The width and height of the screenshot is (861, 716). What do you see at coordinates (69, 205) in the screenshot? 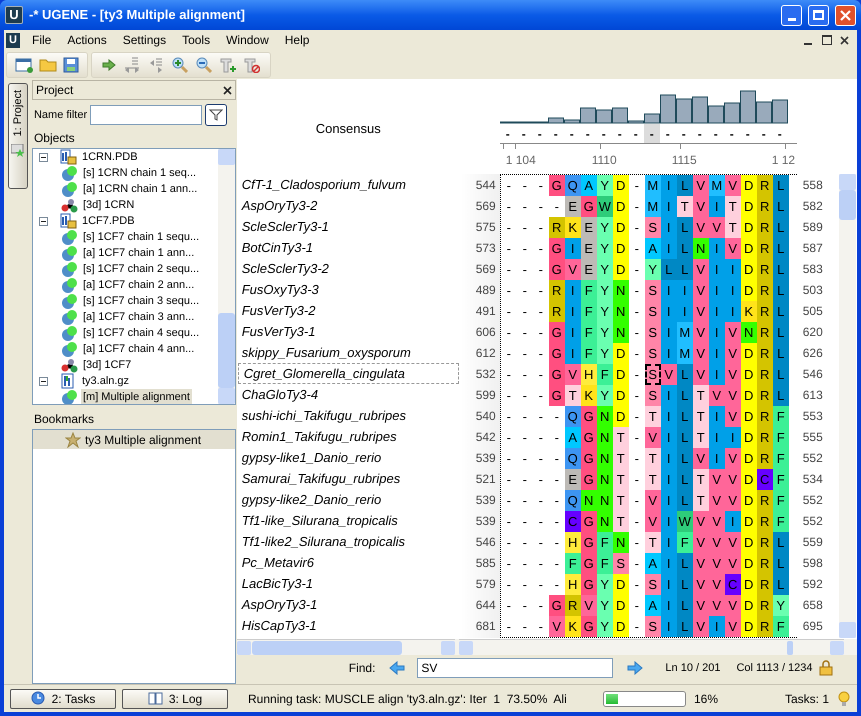
I see `molecule-icon` at bounding box center [69, 205].